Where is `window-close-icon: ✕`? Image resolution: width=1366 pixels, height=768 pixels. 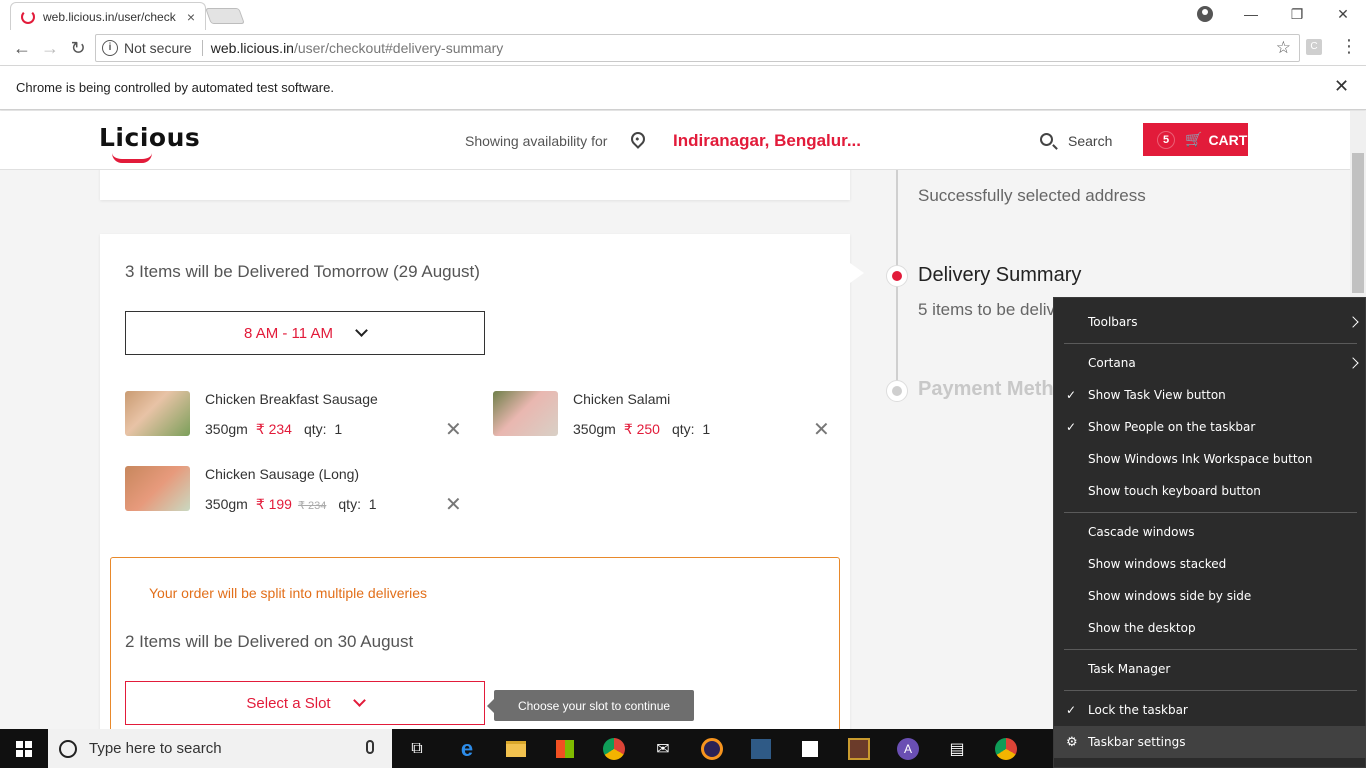
window-close-icon: ✕ is located at coordinates (1343, 14).